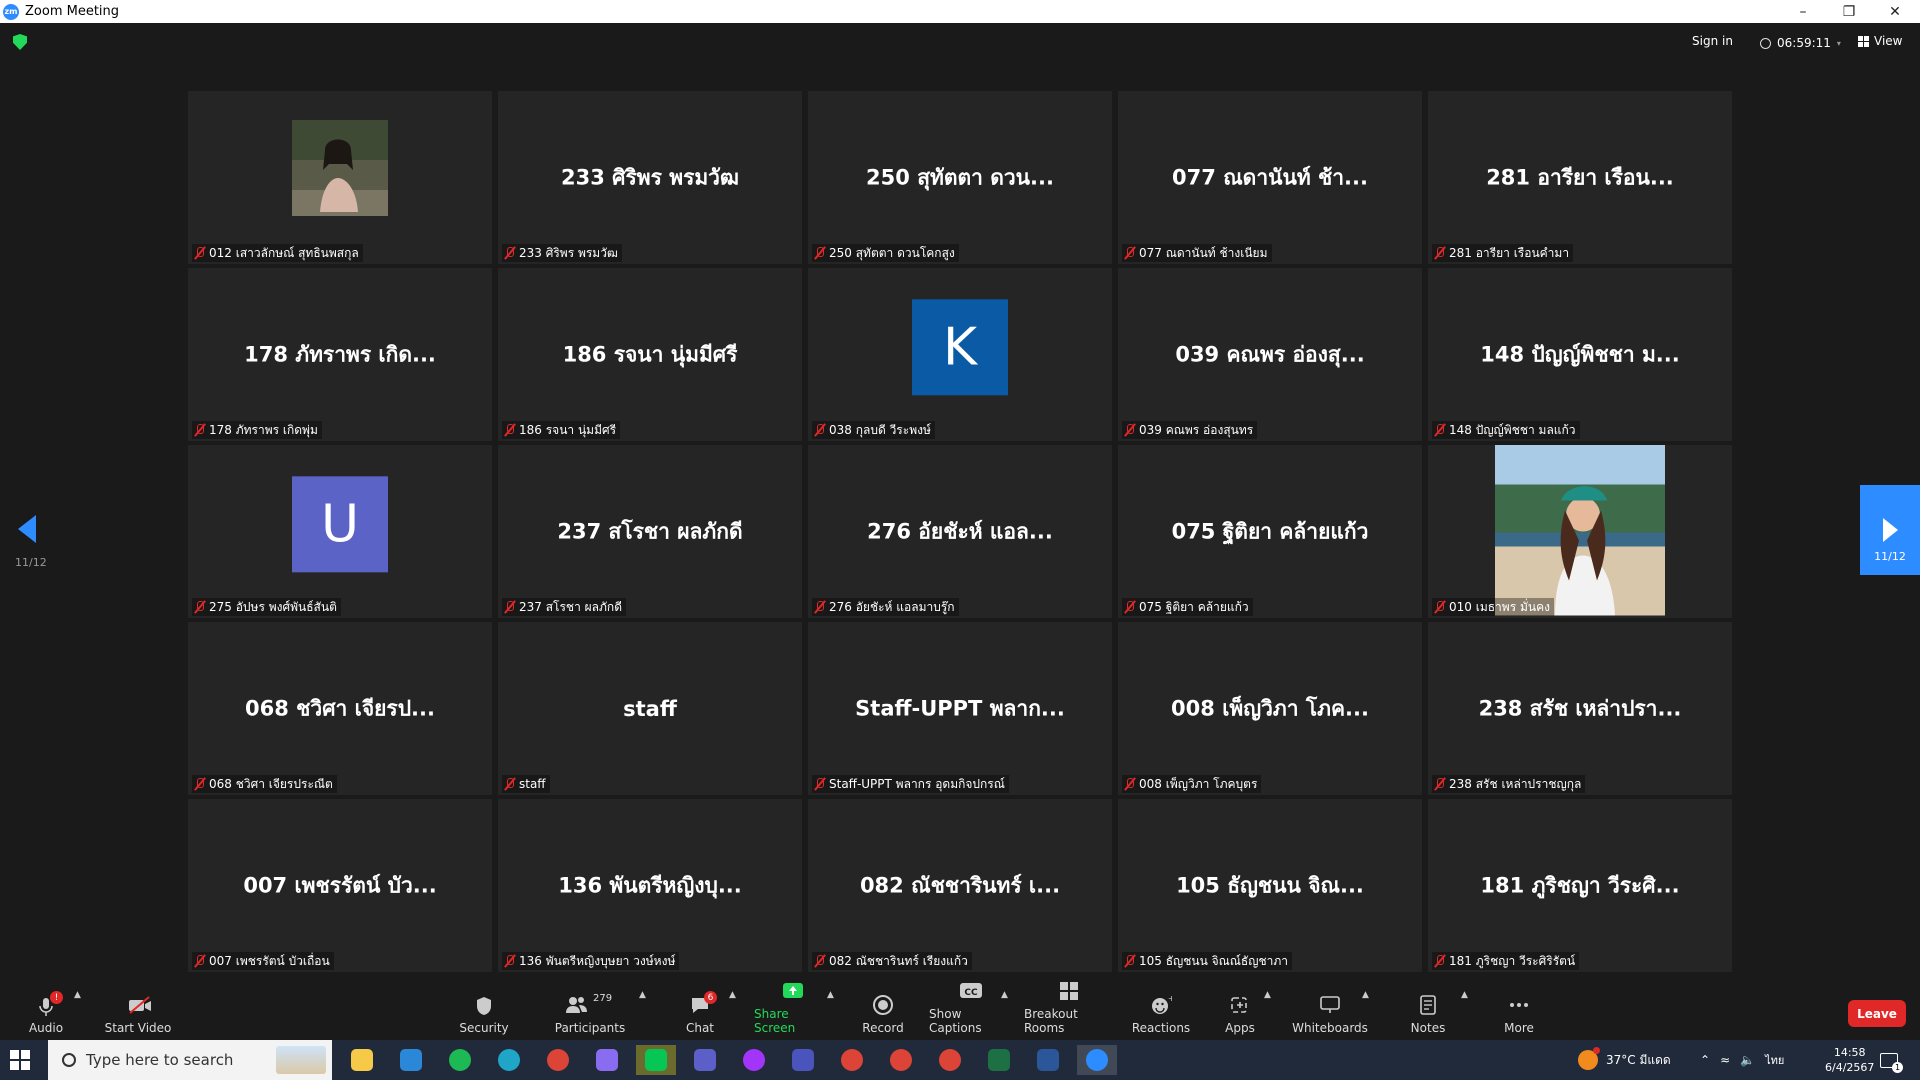 The width and height of the screenshot is (1920, 1080). I want to click on participant-name: 233 ศิริพร พรมวัฒ, so click(568, 252).